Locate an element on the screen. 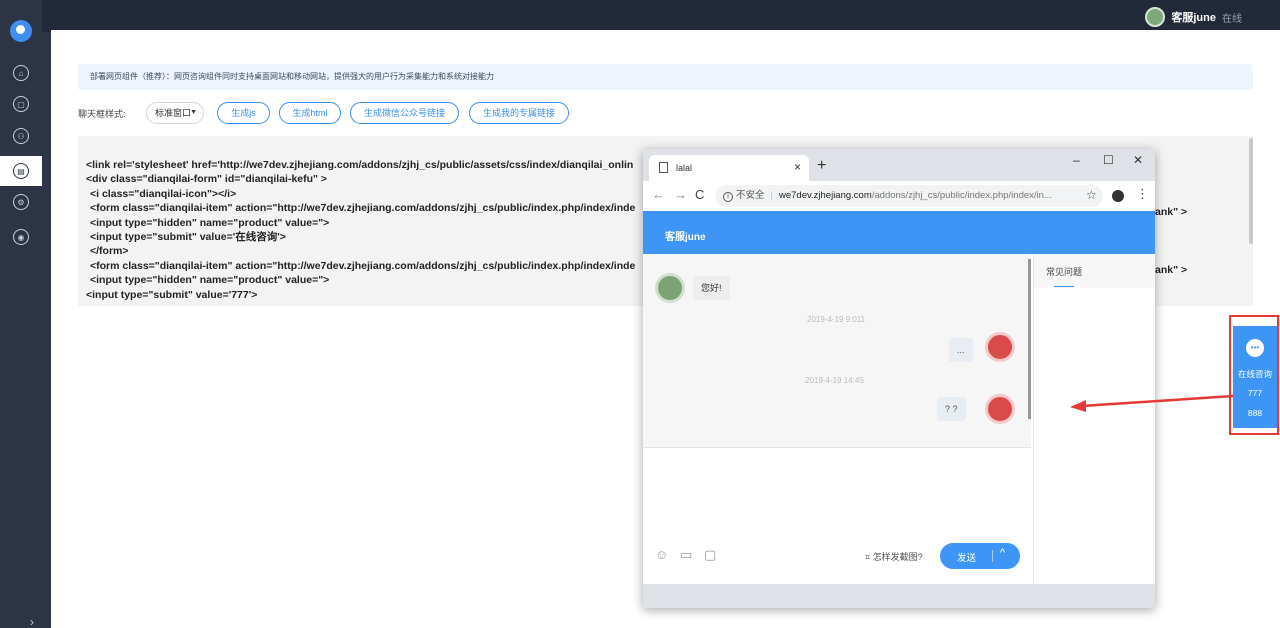  folder-icon: ▢ is located at coordinates (710, 555).